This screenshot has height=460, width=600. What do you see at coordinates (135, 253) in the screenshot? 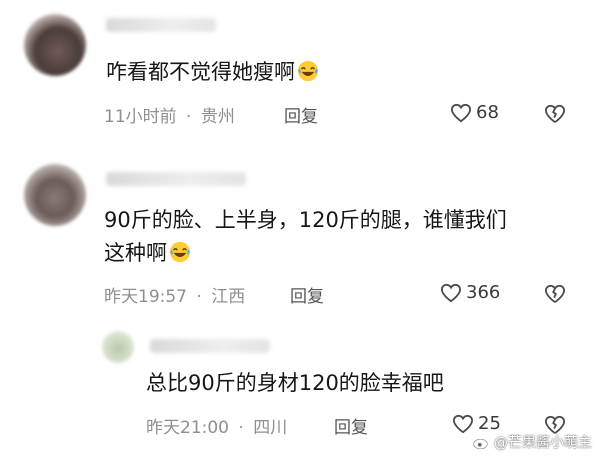
I see `comment-text-body: 这种啊` at bounding box center [135, 253].